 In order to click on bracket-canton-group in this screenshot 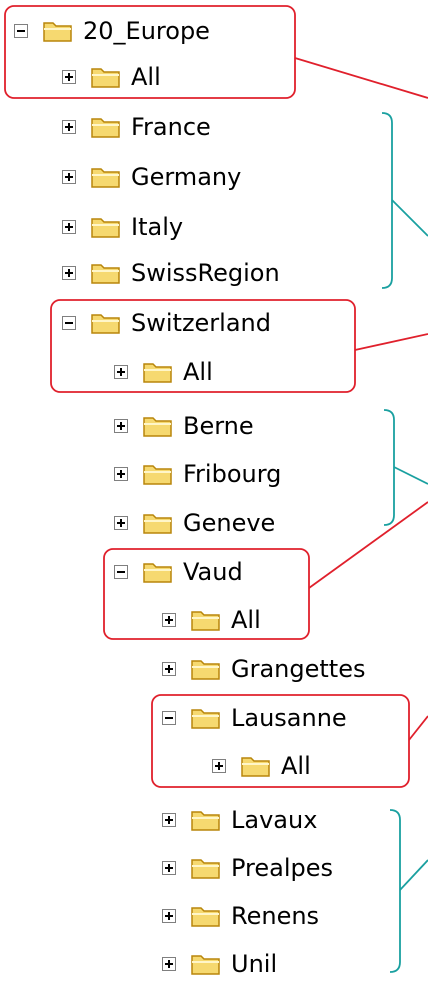, I will do `click(389, 467)`.